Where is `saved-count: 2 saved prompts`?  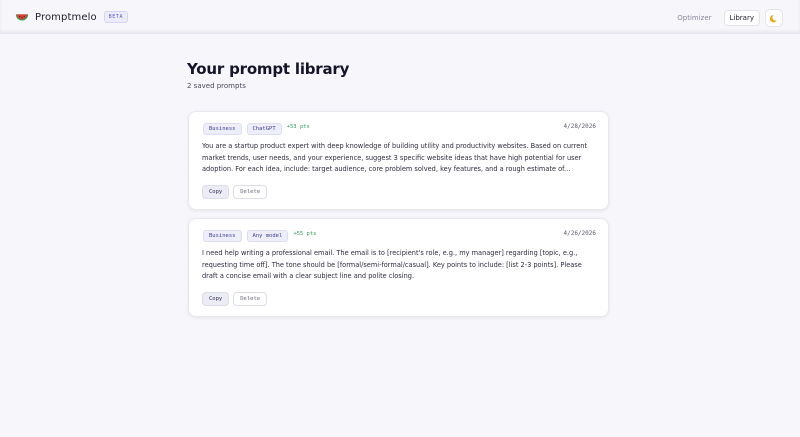
saved-count: 2 saved prompts is located at coordinates (216, 86).